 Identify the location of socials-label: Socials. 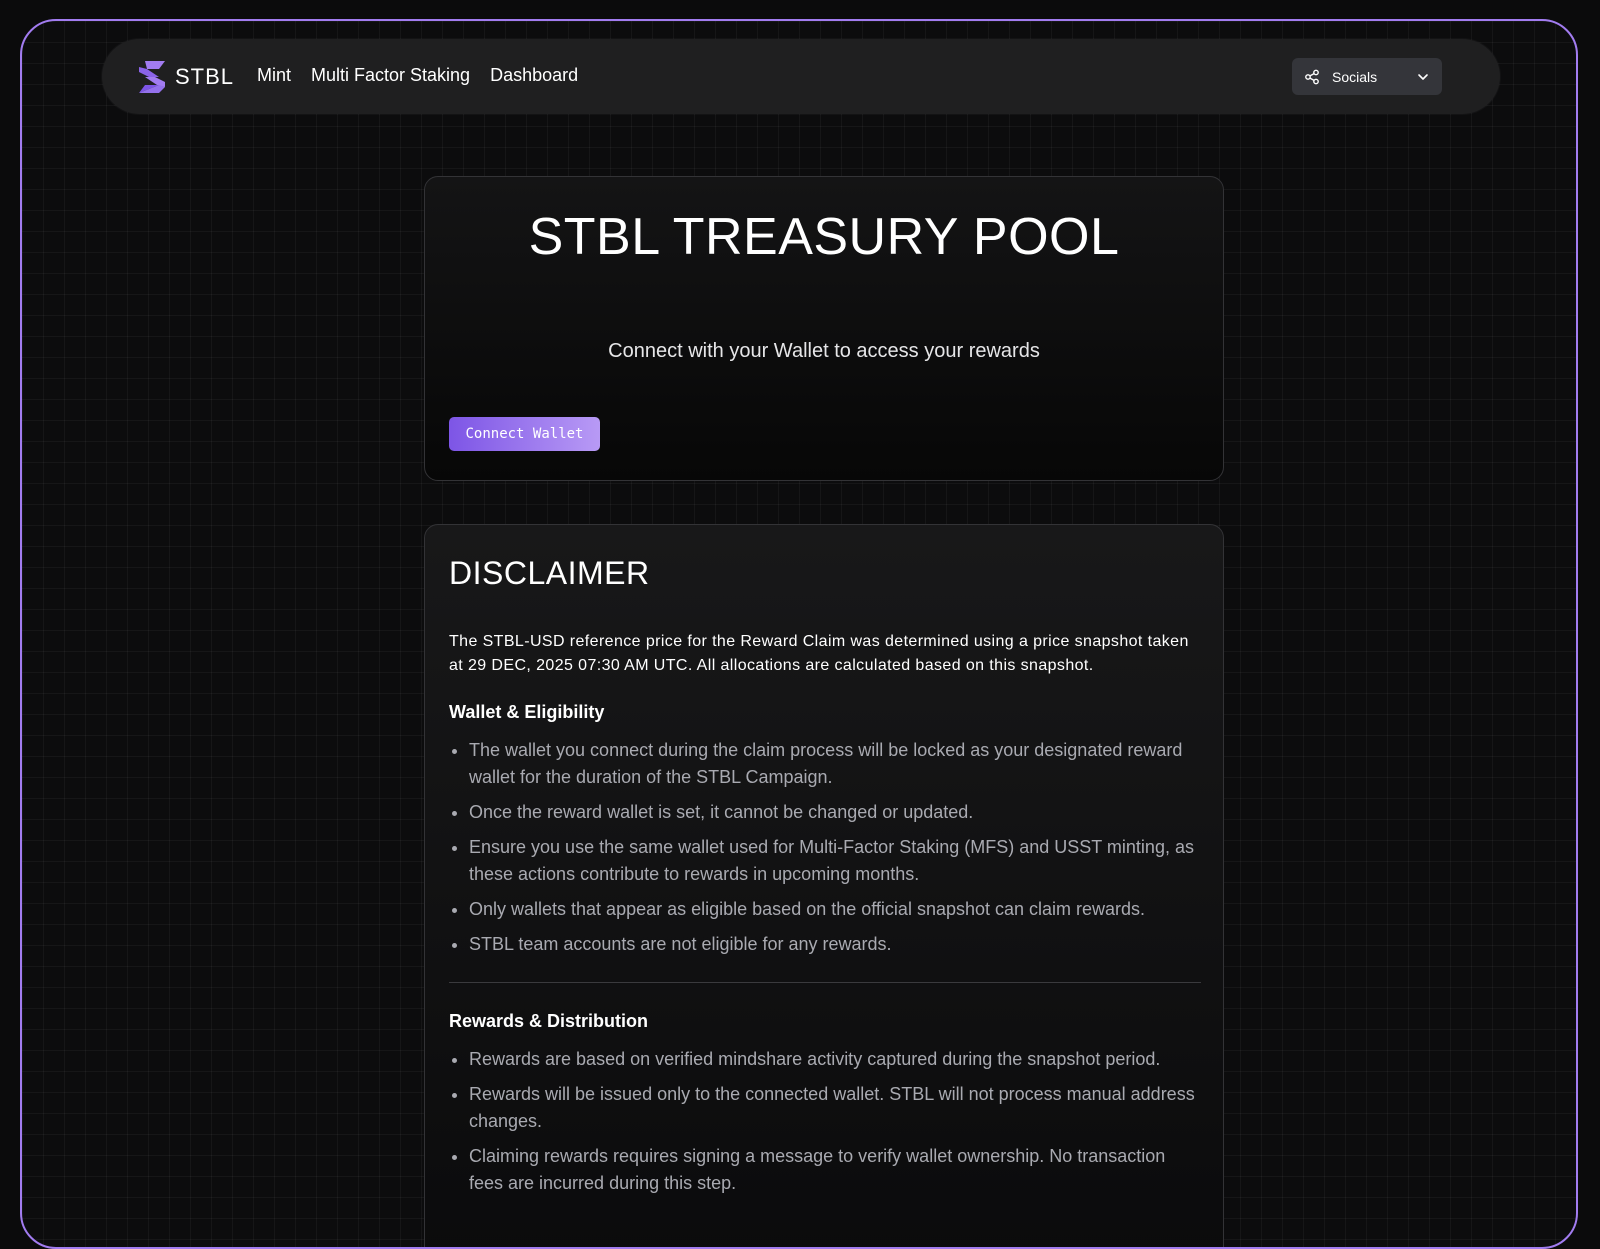
(1355, 76).